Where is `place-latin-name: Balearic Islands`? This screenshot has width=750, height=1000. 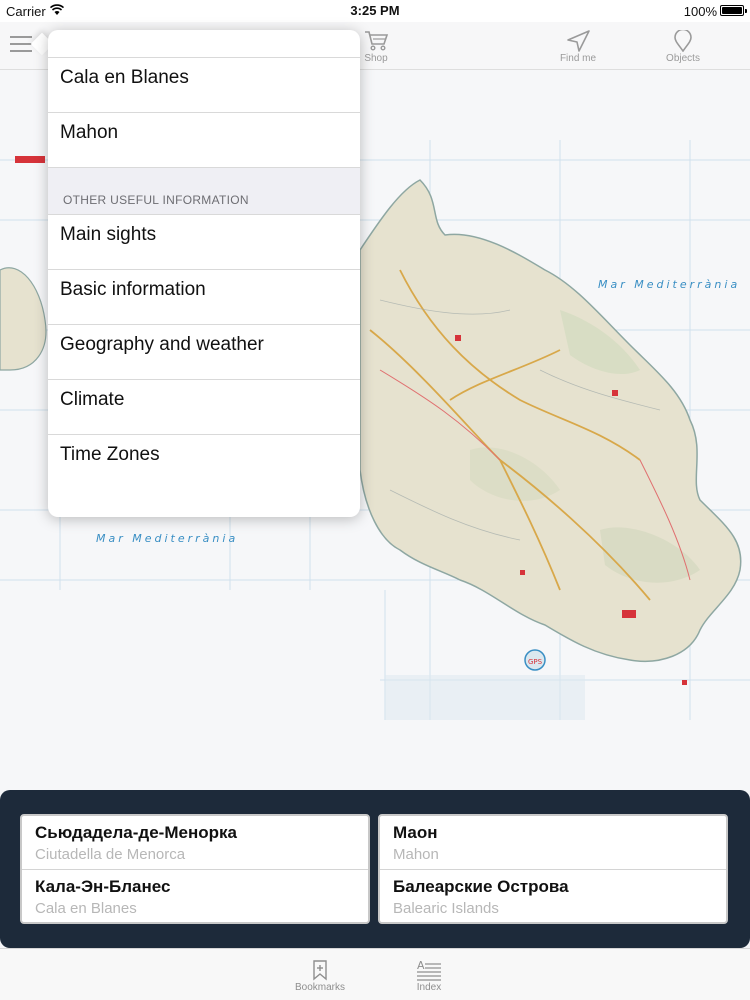
place-latin-name: Balearic Islands is located at coordinates (446, 908).